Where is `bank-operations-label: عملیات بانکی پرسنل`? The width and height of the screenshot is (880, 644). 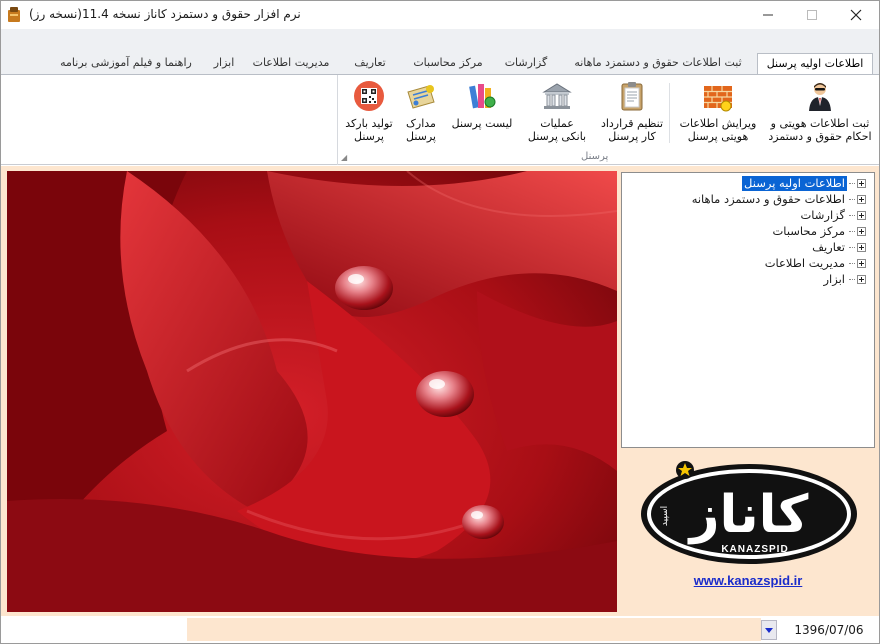 bank-operations-label: عملیات بانکی پرسنل is located at coordinates (557, 130).